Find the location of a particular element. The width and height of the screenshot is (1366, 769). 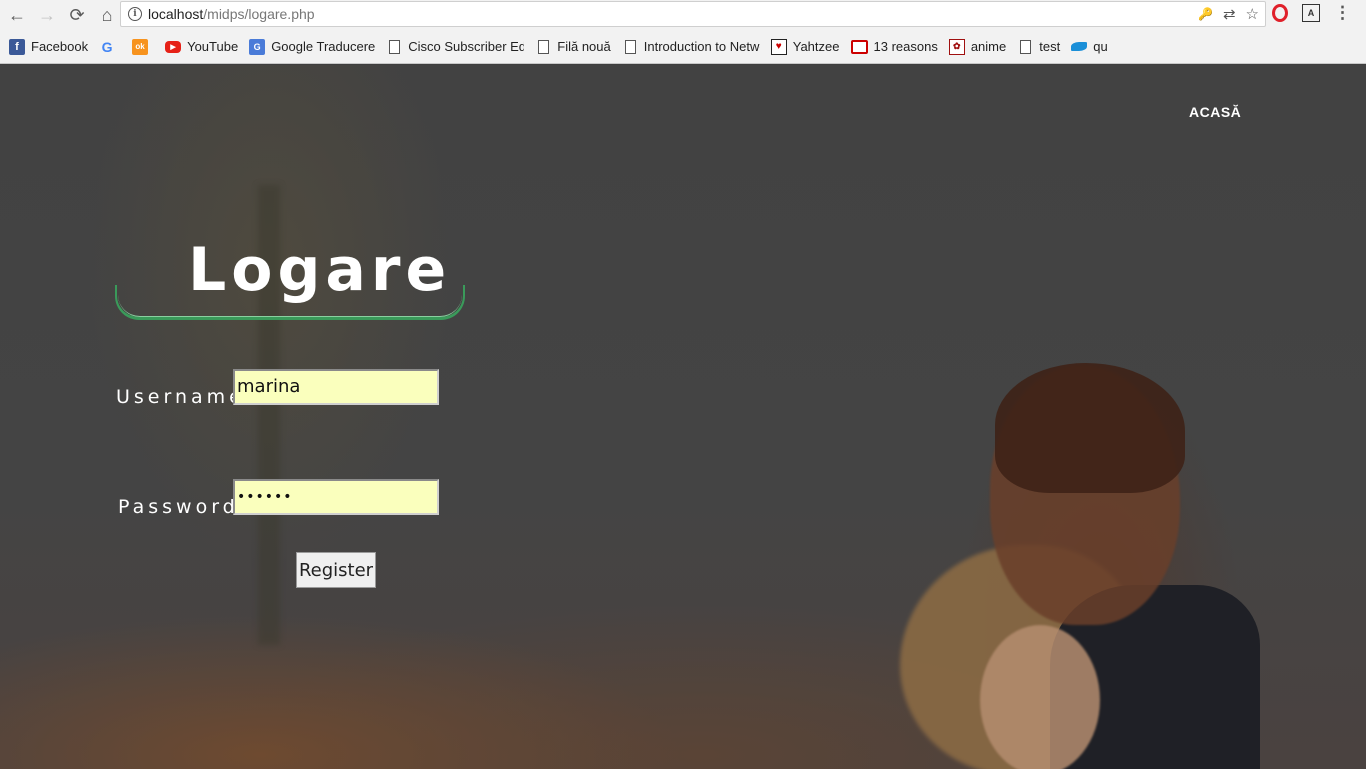

bookmark-odnoklassniki: ok is located at coordinates (143, 46).